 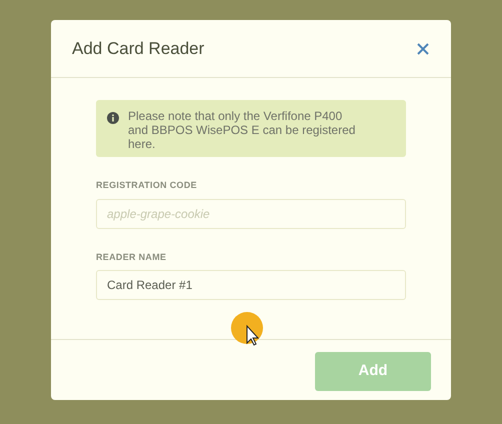 What do you see at coordinates (113, 118) in the screenshot?
I see `info-icon` at bounding box center [113, 118].